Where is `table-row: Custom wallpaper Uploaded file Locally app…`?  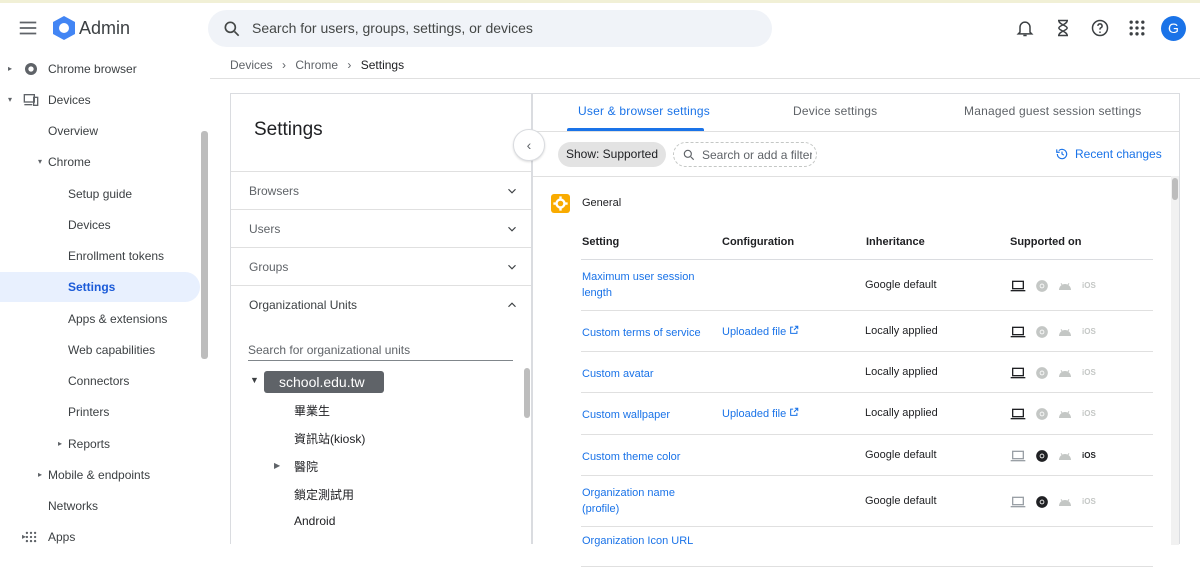
table-row: Custom wallpaper Uploaded file Locally app… is located at coordinates (867, 414).